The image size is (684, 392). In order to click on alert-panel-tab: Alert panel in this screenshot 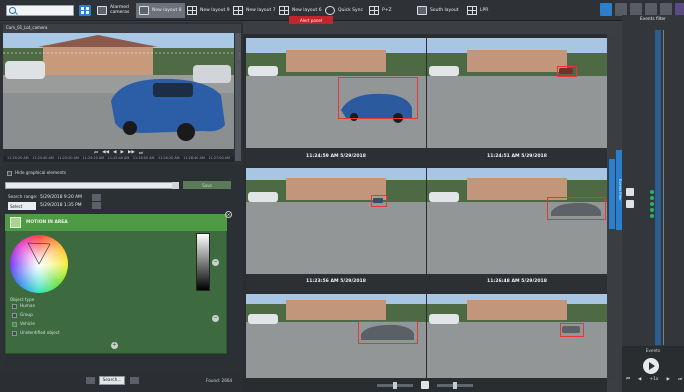, I will do `click(311, 20)`.